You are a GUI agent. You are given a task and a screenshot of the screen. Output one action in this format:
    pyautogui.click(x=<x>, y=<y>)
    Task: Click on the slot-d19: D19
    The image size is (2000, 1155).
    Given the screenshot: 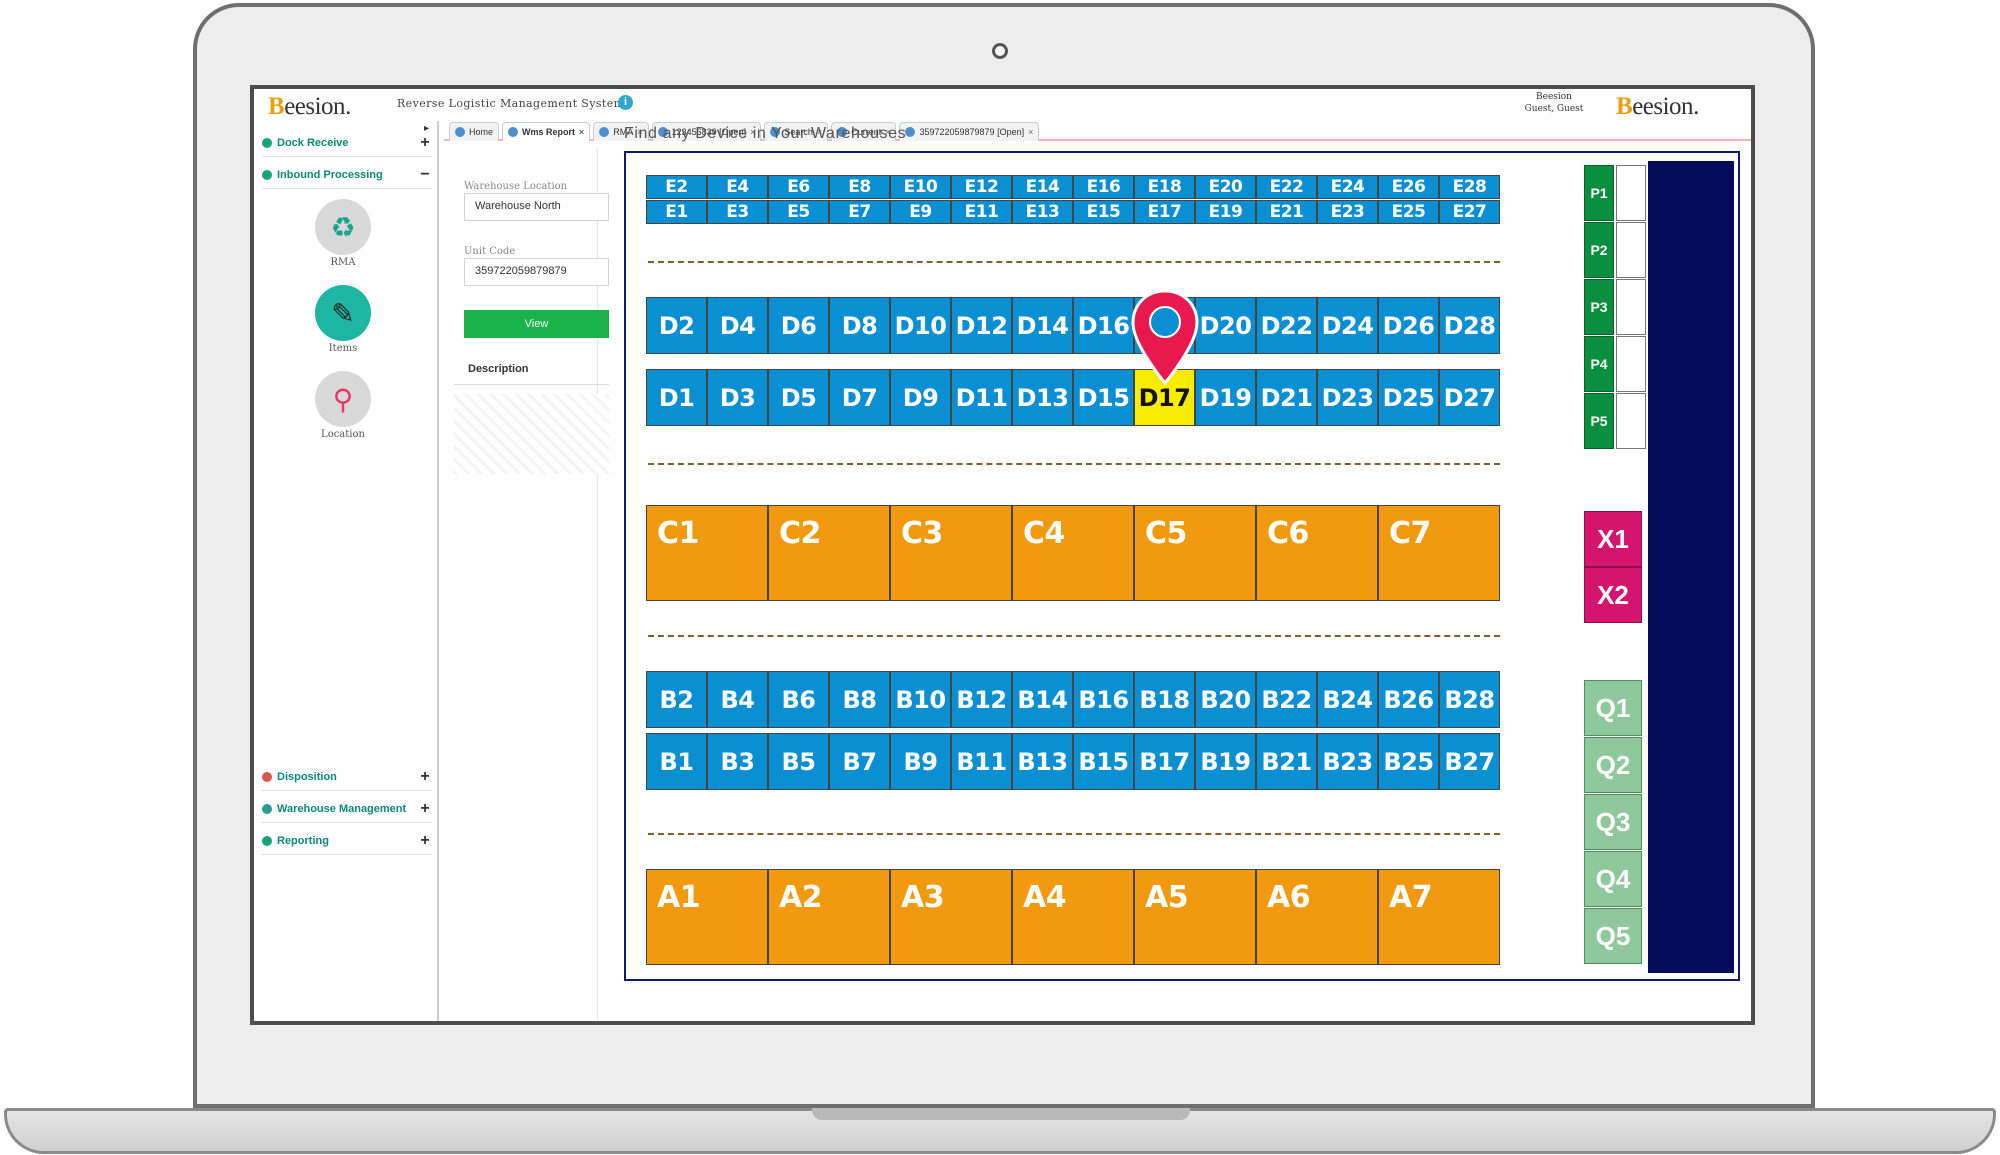 What is the action you would take?
    pyautogui.click(x=1225, y=397)
    